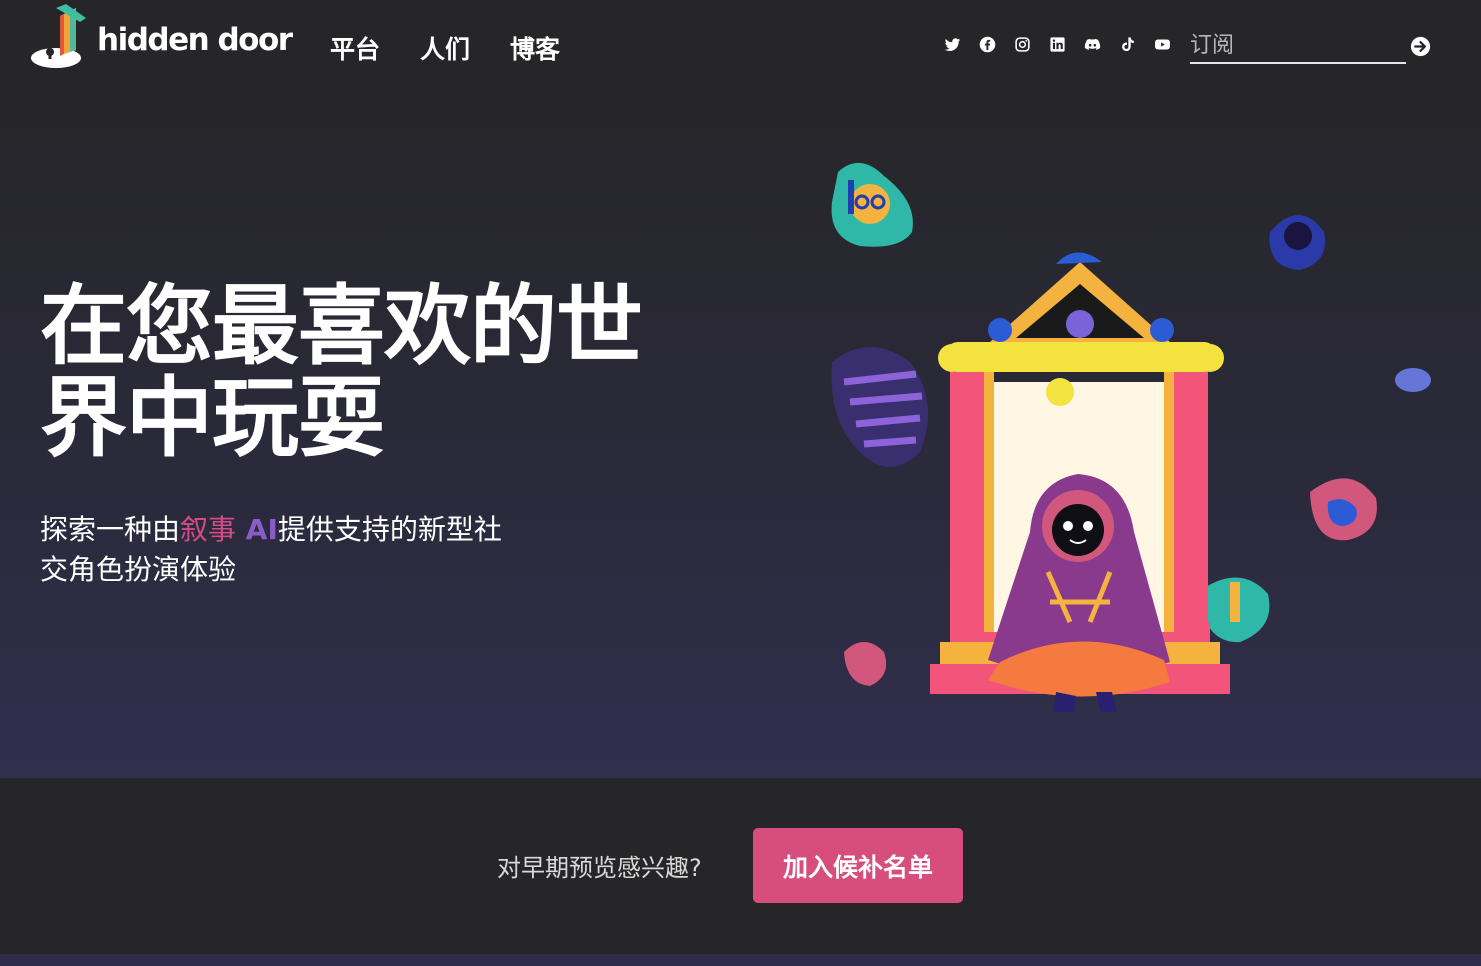  I want to click on twitter-icon, so click(952, 44).